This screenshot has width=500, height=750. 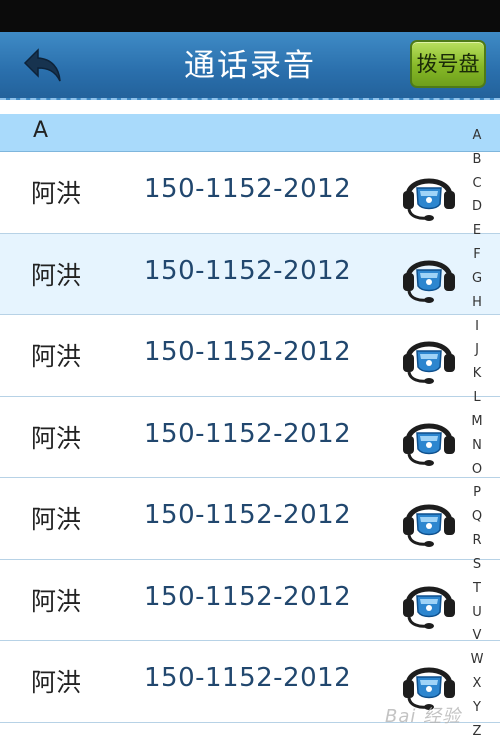 I want to click on app-header: 通话录音 拨号盘, so click(x=250, y=66).